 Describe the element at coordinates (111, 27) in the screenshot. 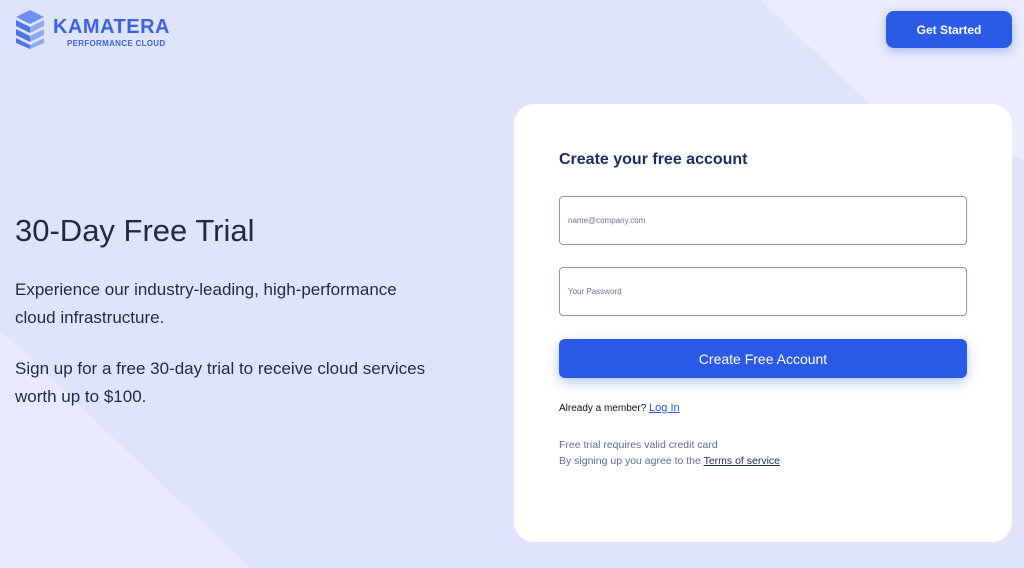

I see `brand-name: KAMATERA` at that location.